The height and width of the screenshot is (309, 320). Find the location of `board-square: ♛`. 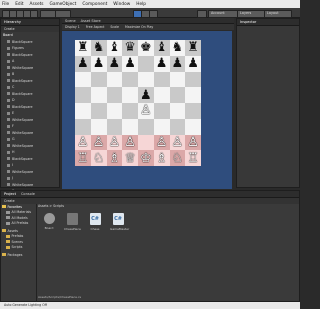

board-square: ♛ is located at coordinates (130, 48).